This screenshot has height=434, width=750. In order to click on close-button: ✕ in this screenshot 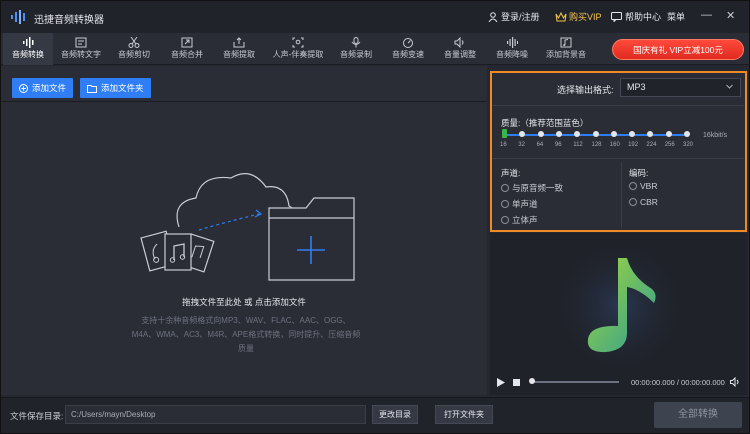, I will do `click(730, 15)`.